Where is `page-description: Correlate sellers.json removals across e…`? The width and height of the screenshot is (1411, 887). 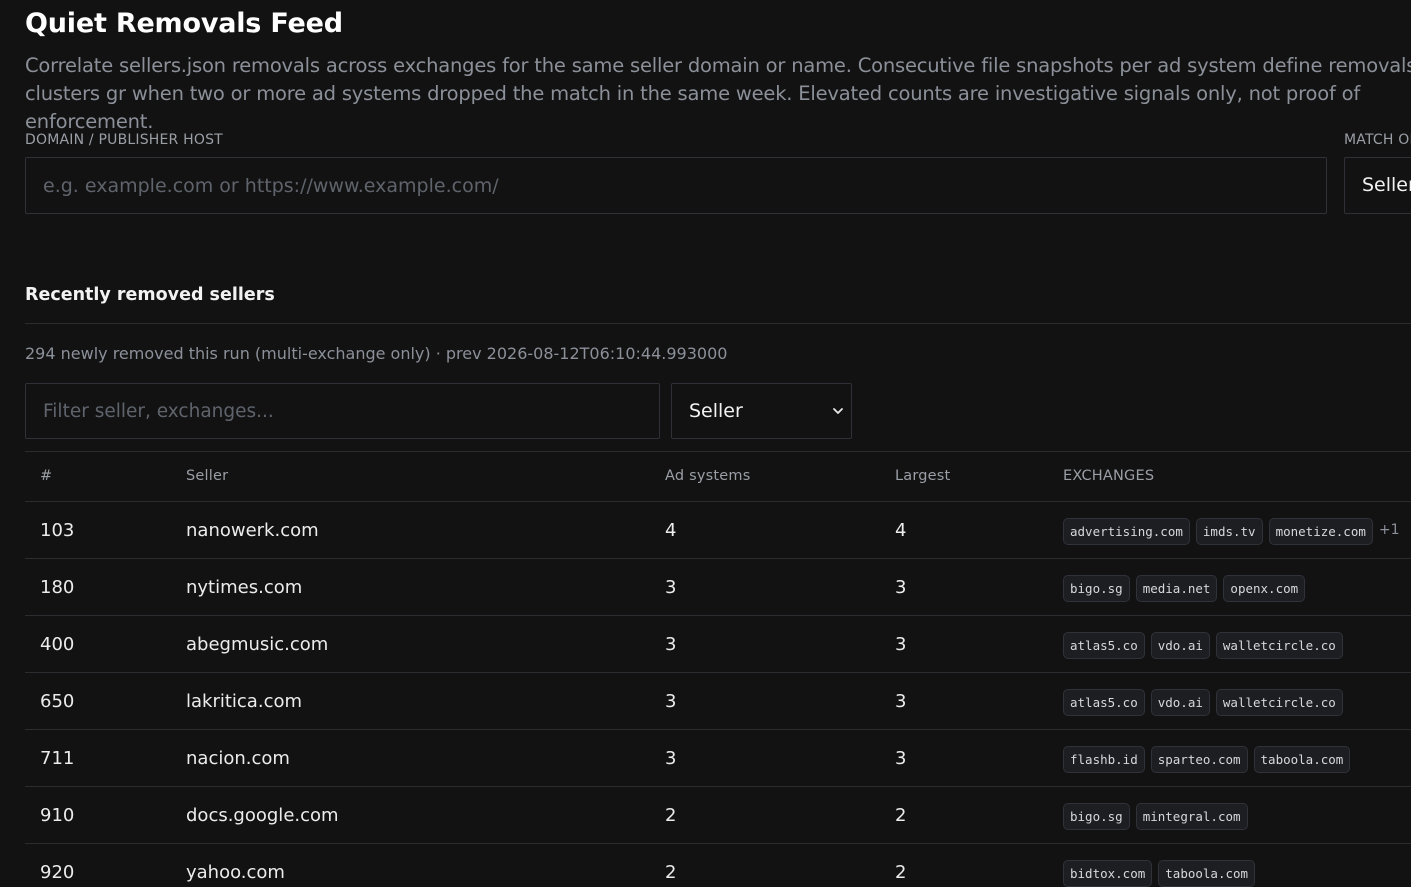
page-description: Correlate sellers.json removals across e… is located at coordinates (718, 93).